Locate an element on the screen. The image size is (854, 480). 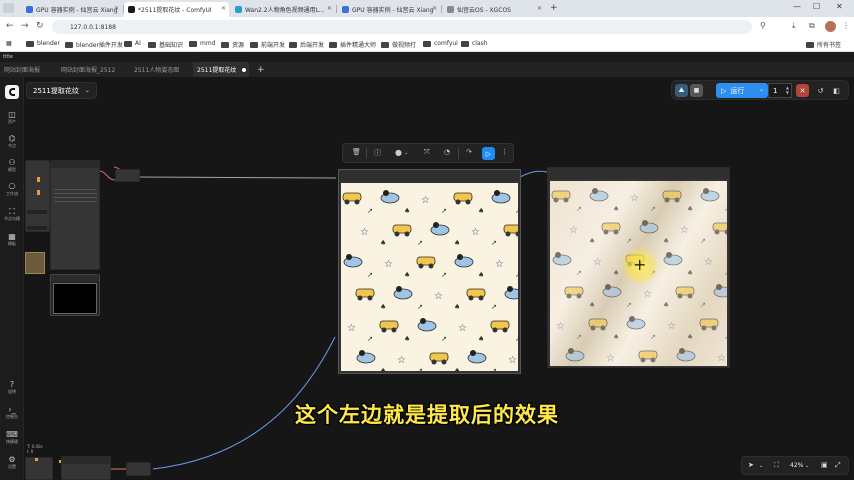
sidebar-item-shortcuts: ⌨ 快捷键 is located at coordinates (12, 437).